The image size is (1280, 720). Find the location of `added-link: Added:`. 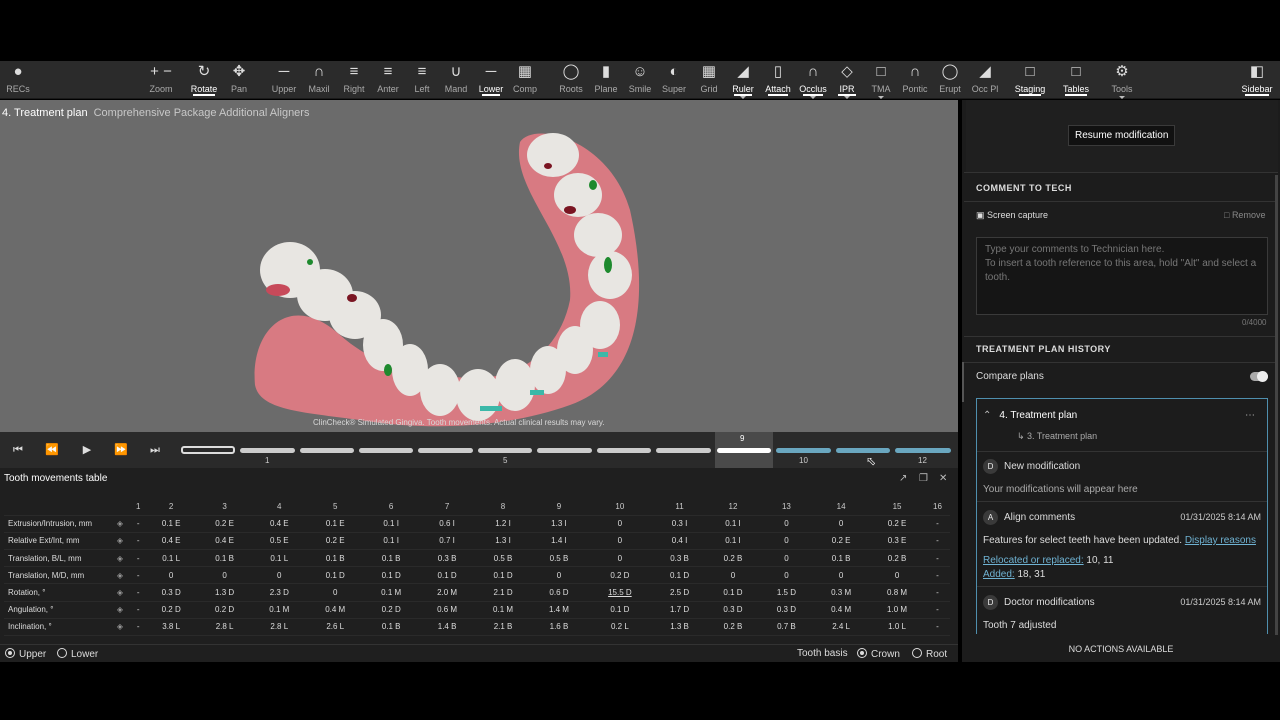

added-link: Added: is located at coordinates (999, 574).